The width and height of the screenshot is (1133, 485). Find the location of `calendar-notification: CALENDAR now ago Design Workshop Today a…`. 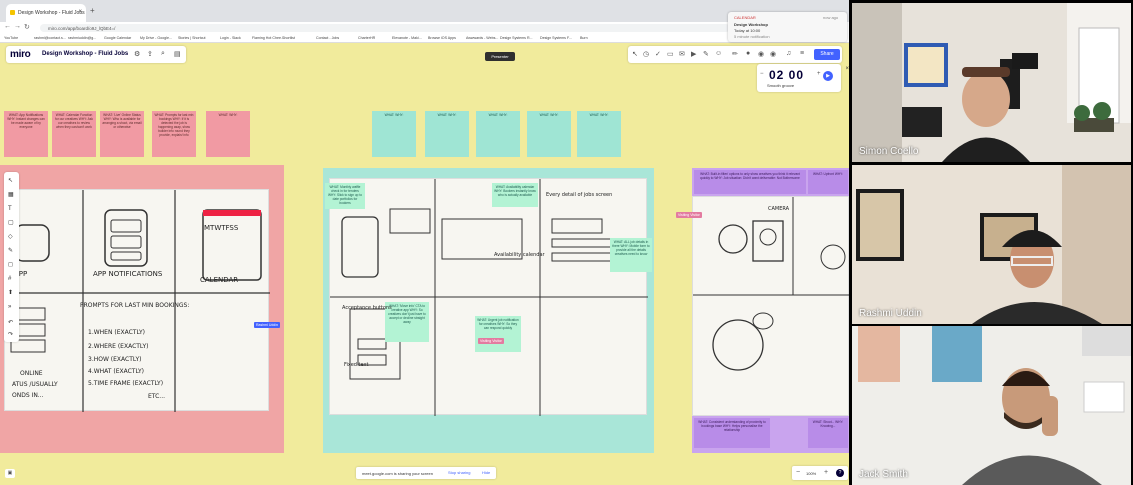

calendar-notification: CALENDAR now ago Design Workshop Today a… is located at coordinates (787, 27).